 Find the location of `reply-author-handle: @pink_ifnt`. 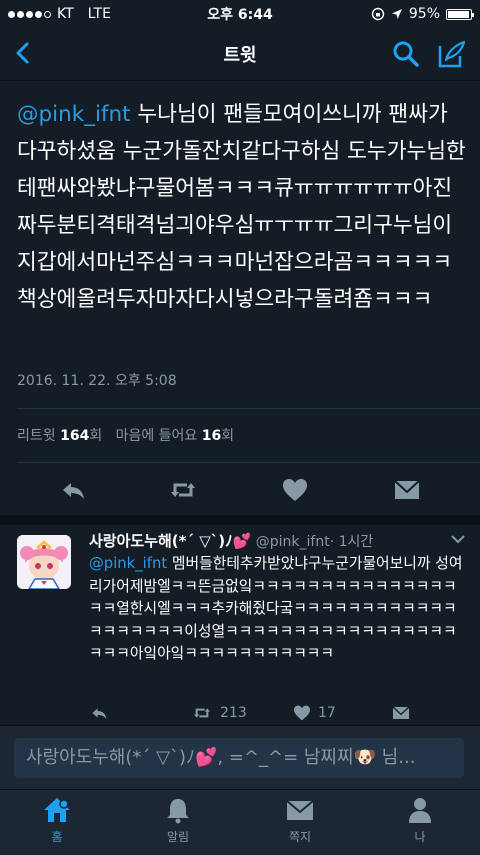

reply-author-handle: @pink_ifnt is located at coordinates (292, 542).